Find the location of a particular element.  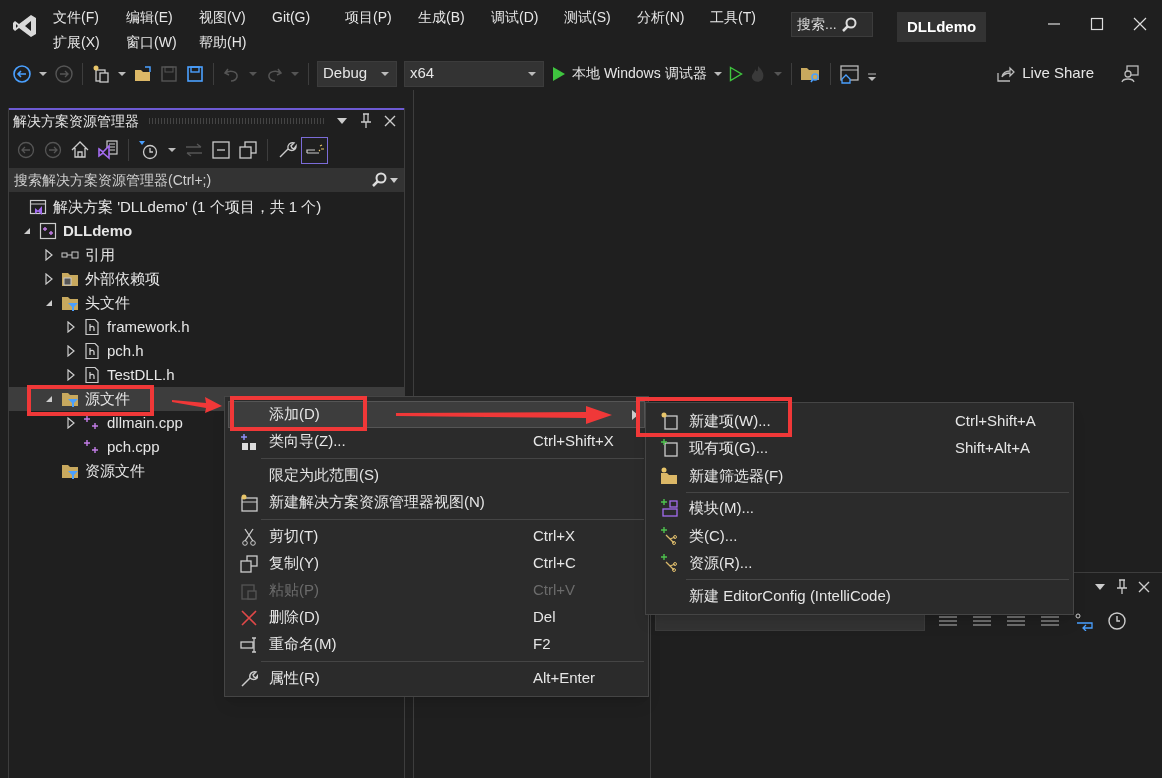

tree-item: TestDLL.h is located at coordinates (206, 375).